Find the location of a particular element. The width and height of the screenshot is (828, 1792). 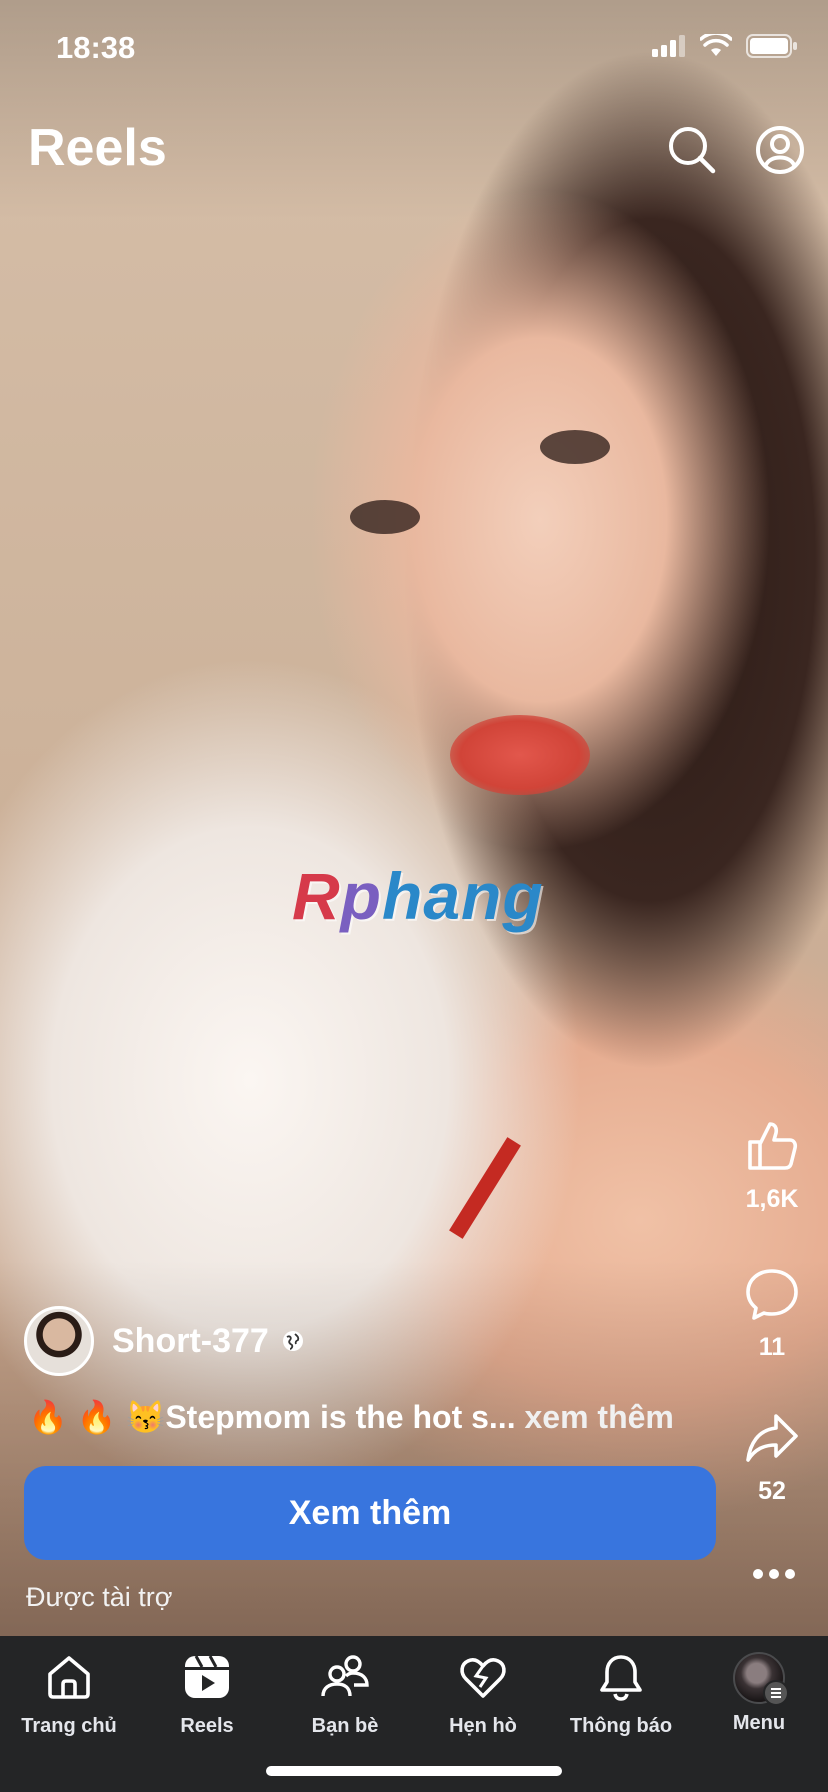

author-avatar is located at coordinates (59, 1341).